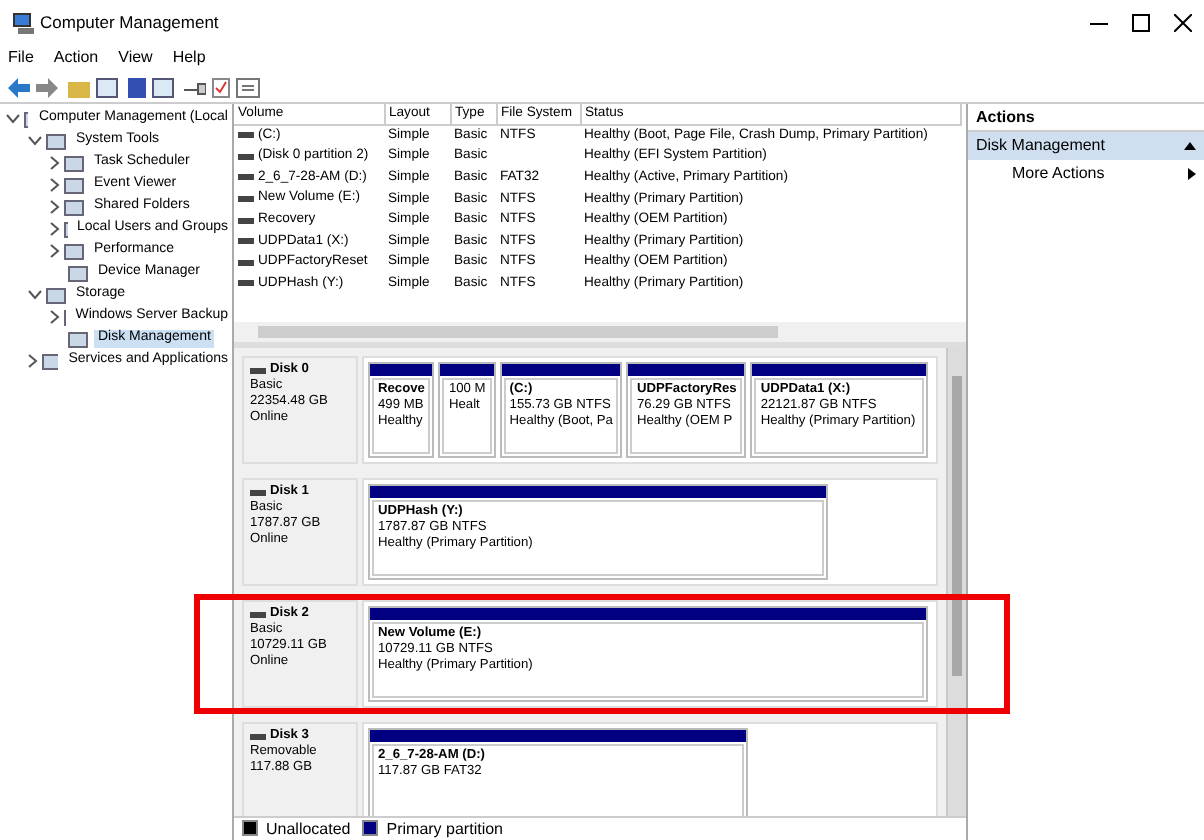 The width and height of the screenshot is (1204, 840). What do you see at coordinates (21, 58) in the screenshot?
I see `menu-item: File` at bounding box center [21, 58].